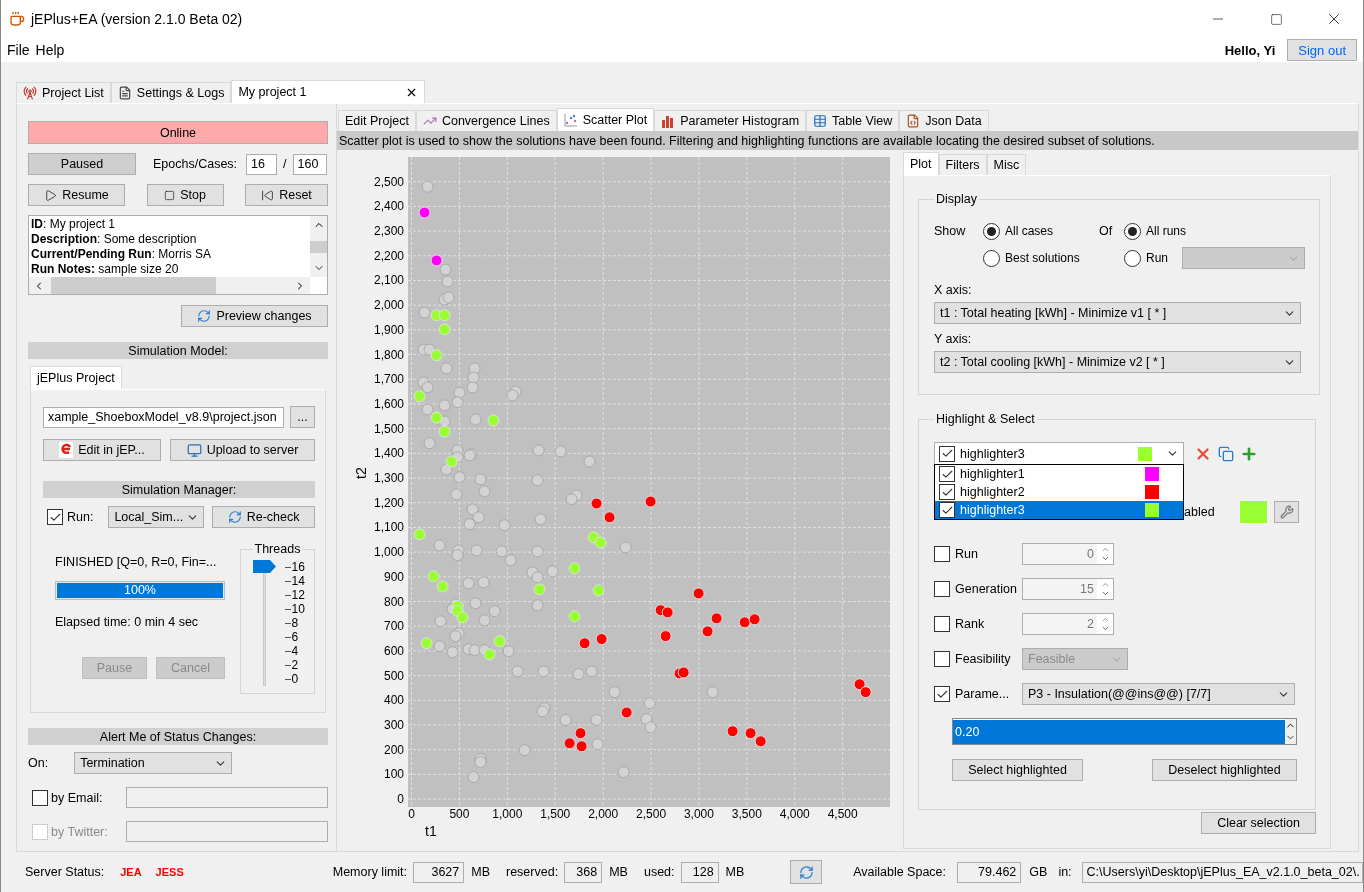 This screenshot has width=1364, height=892. I want to click on view-tab: Parameter Histogram, so click(730, 120).